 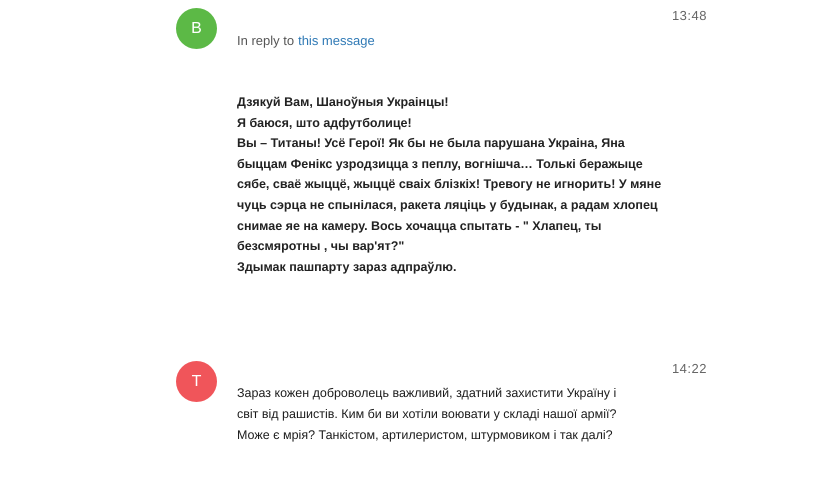 I want to click on avatar: B, so click(x=196, y=28).